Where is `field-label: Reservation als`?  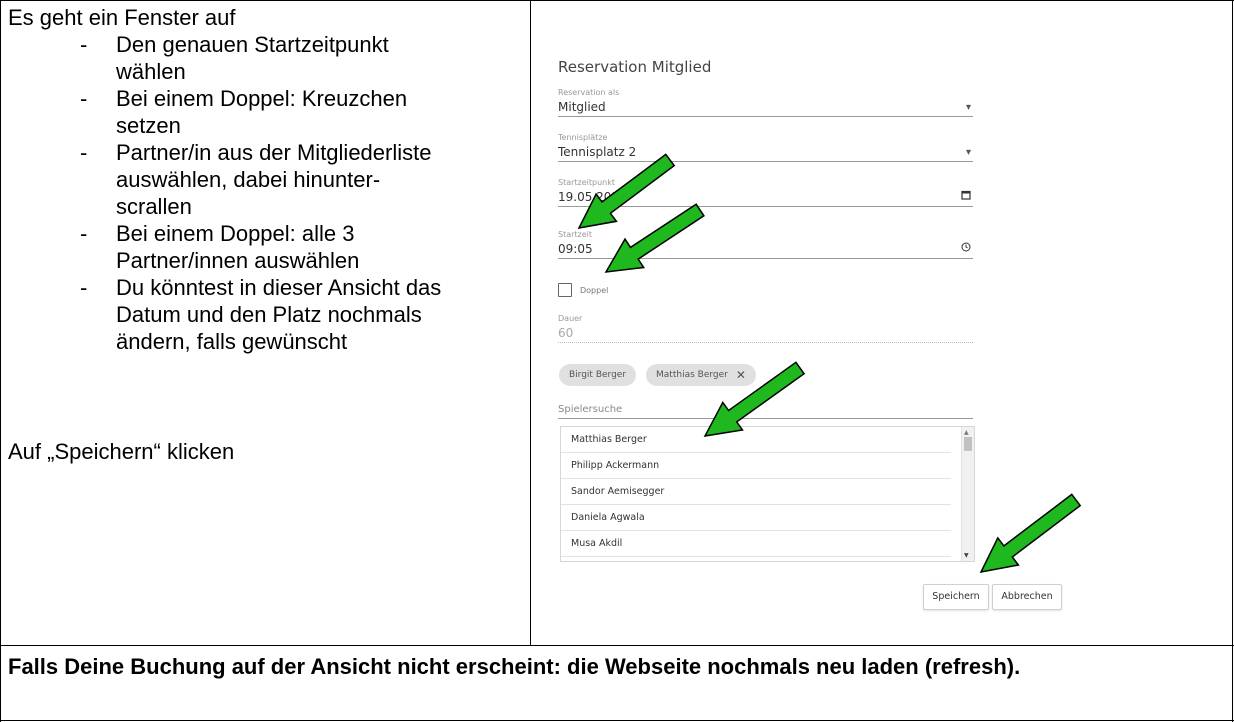
field-label: Reservation als is located at coordinates (589, 92).